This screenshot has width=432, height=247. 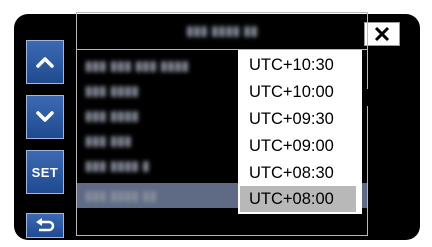 I want to click on settings-row-label: ▮▮▮ ▮▮▮▮ ▮▮, so click(x=121, y=195).